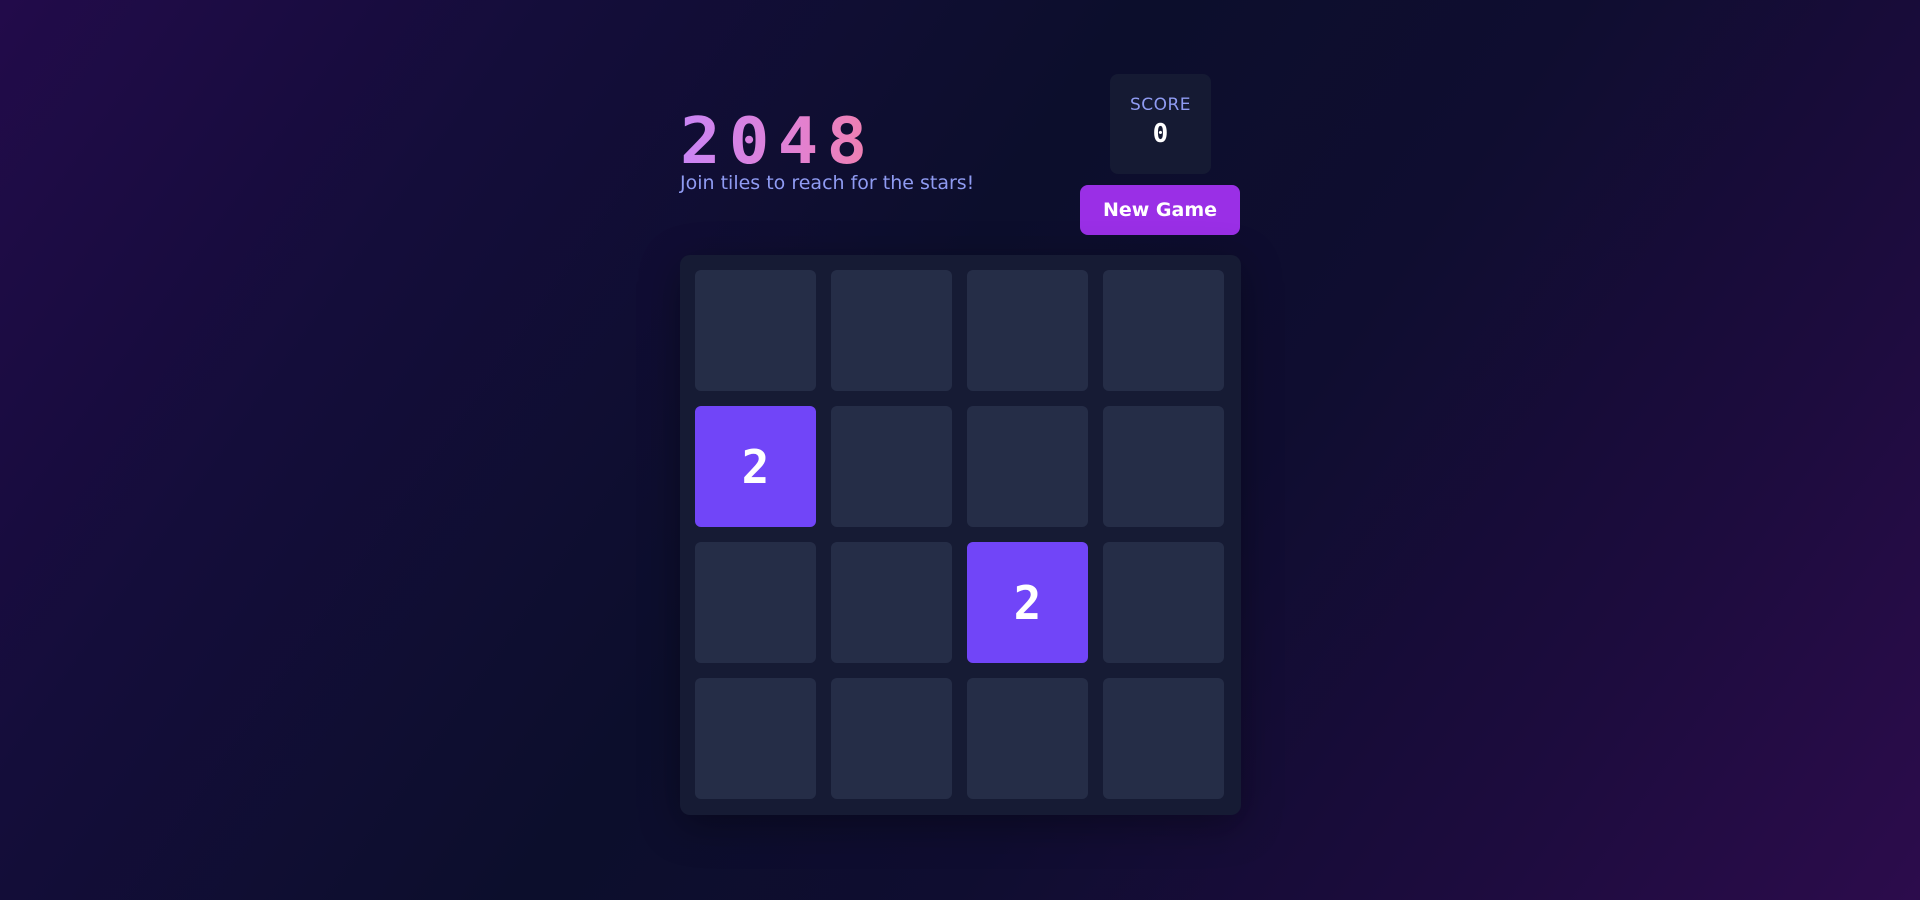  Describe the element at coordinates (778, 142) in the screenshot. I see `game-title: 2048` at that location.